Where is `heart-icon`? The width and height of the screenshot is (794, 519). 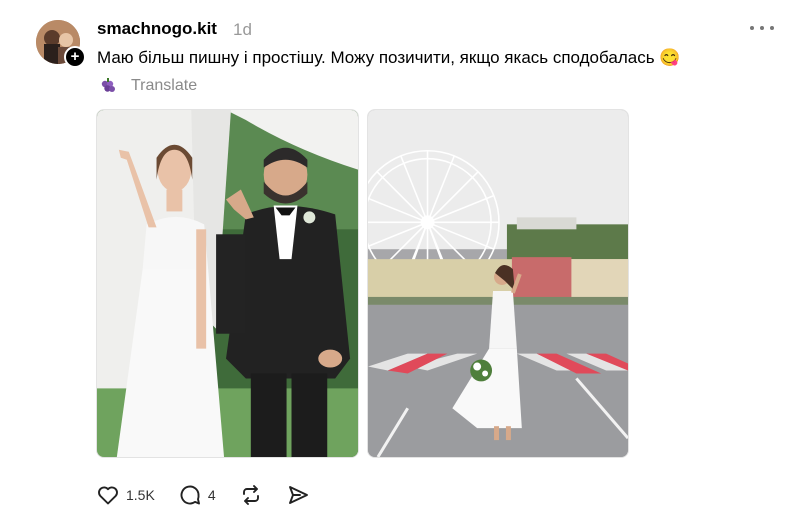
heart-icon is located at coordinates (108, 495).